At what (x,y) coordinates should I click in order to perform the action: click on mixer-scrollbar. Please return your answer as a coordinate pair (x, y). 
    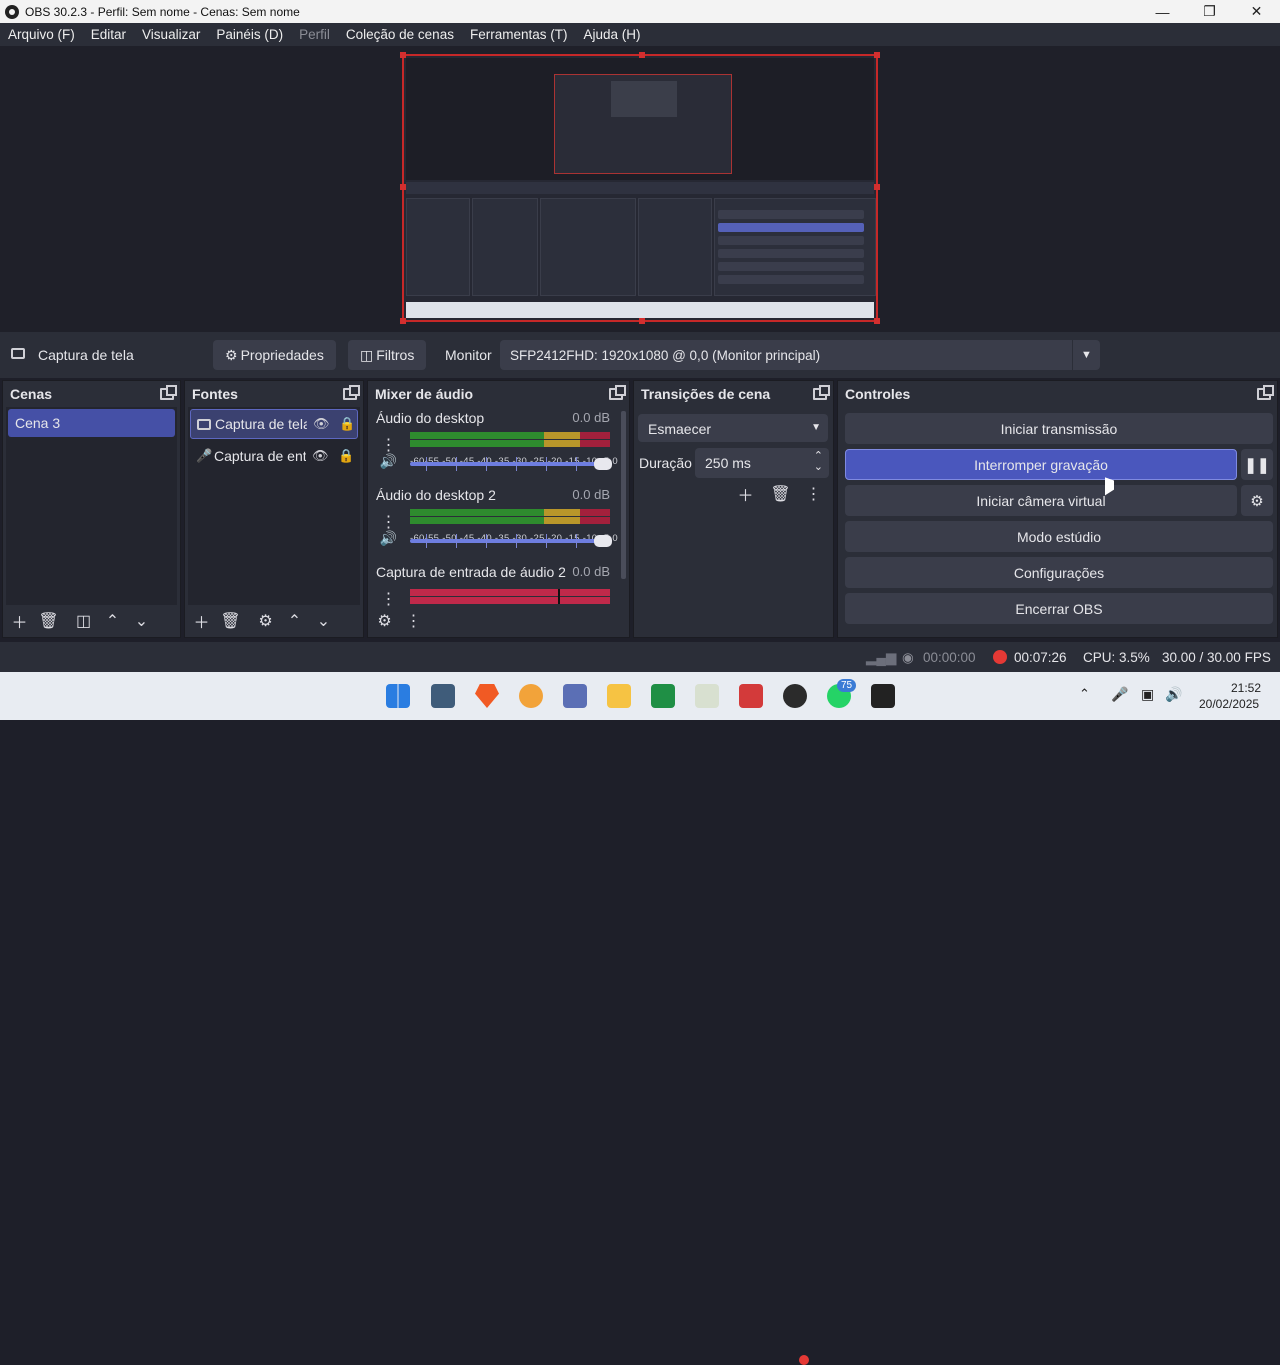
    Looking at the image, I should click on (623, 495).